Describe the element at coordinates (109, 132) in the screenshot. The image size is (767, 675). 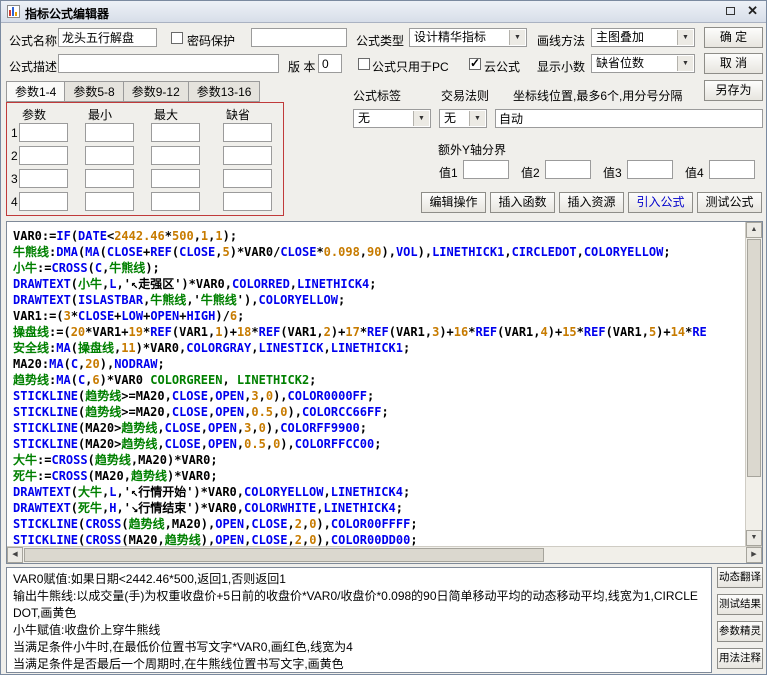
I see `param-input-r1c2` at that location.